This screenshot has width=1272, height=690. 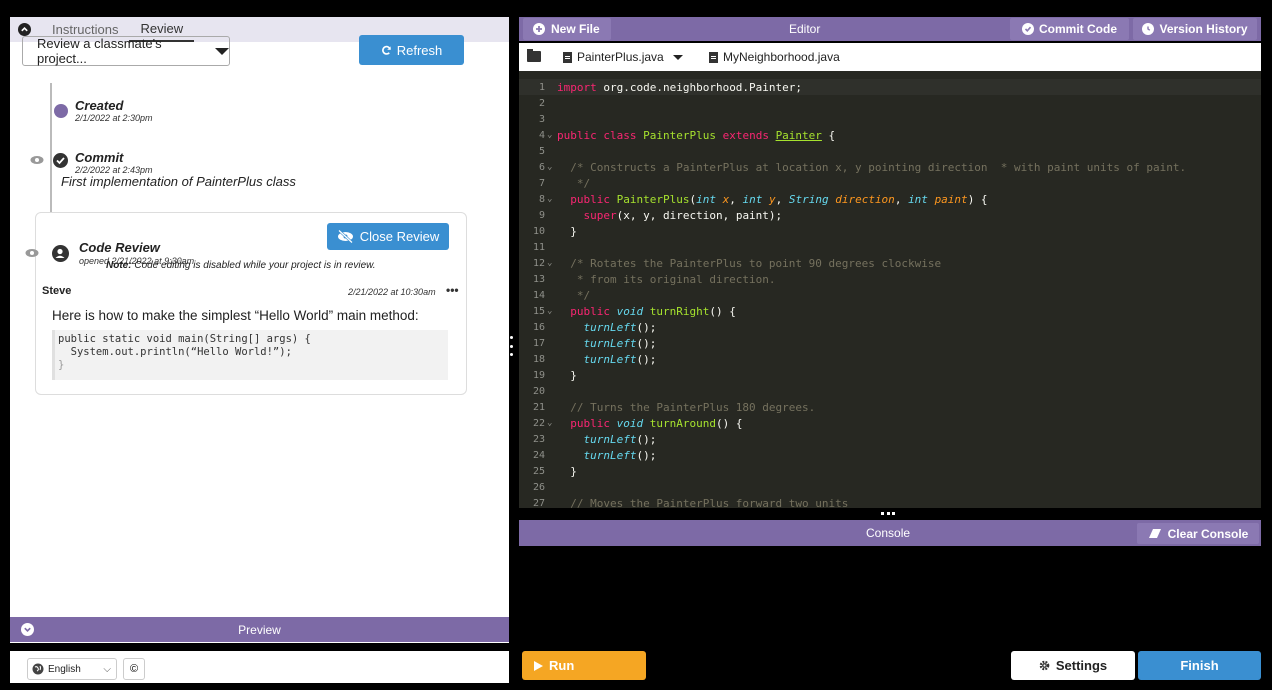 I want to click on refresh-button: Refresh, so click(x=411, y=50).